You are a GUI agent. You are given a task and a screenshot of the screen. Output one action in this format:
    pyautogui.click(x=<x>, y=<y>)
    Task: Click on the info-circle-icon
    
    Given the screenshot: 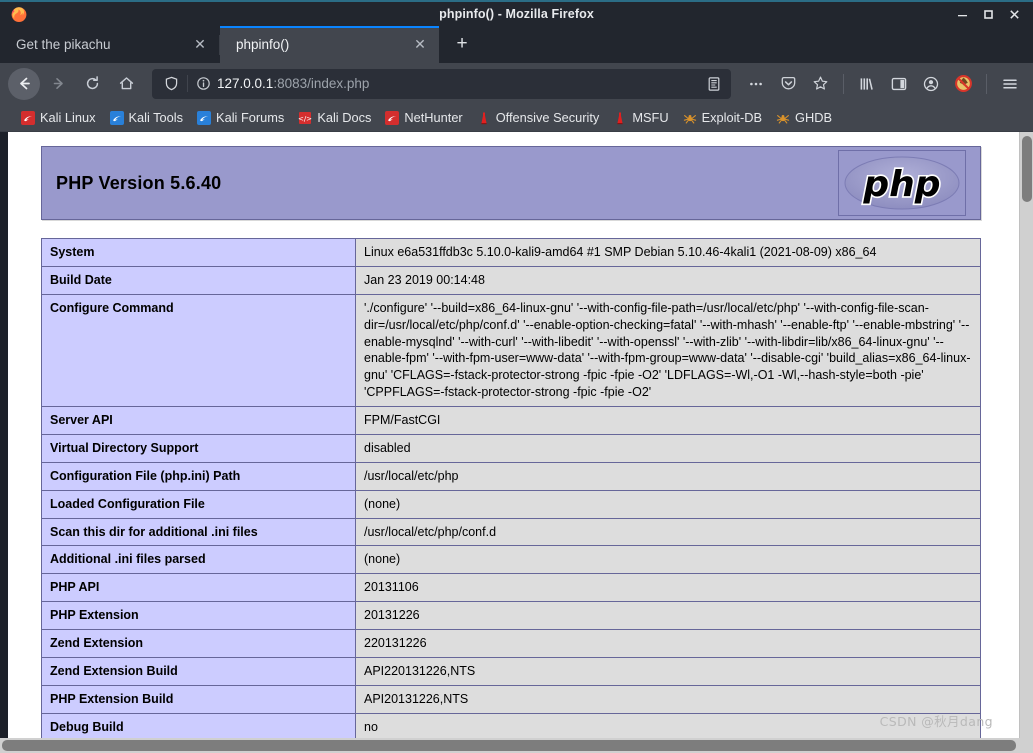 What is the action you would take?
    pyautogui.click(x=203, y=83)
    